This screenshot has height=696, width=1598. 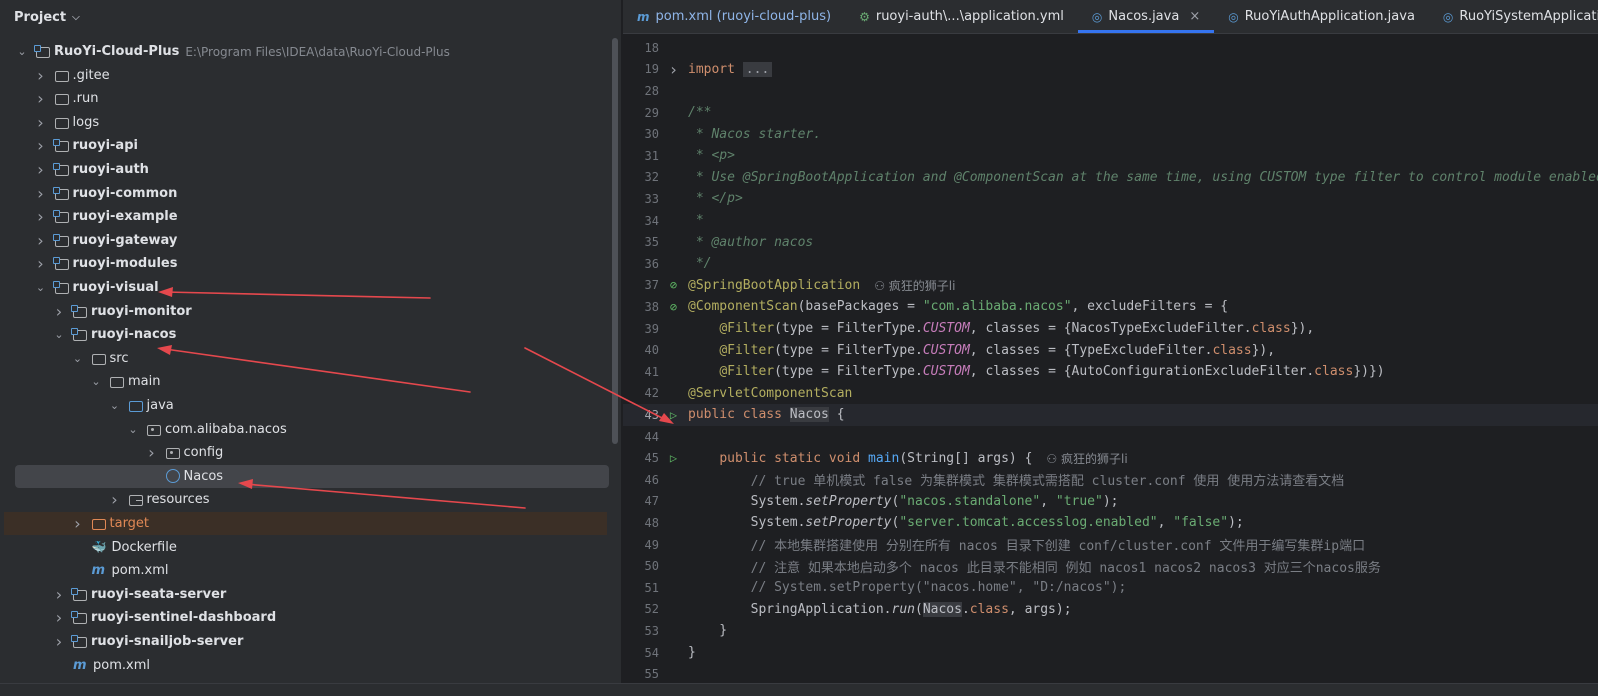 I want to click on code-line: 35 * @author nacos, so click(x=1110, y=242).